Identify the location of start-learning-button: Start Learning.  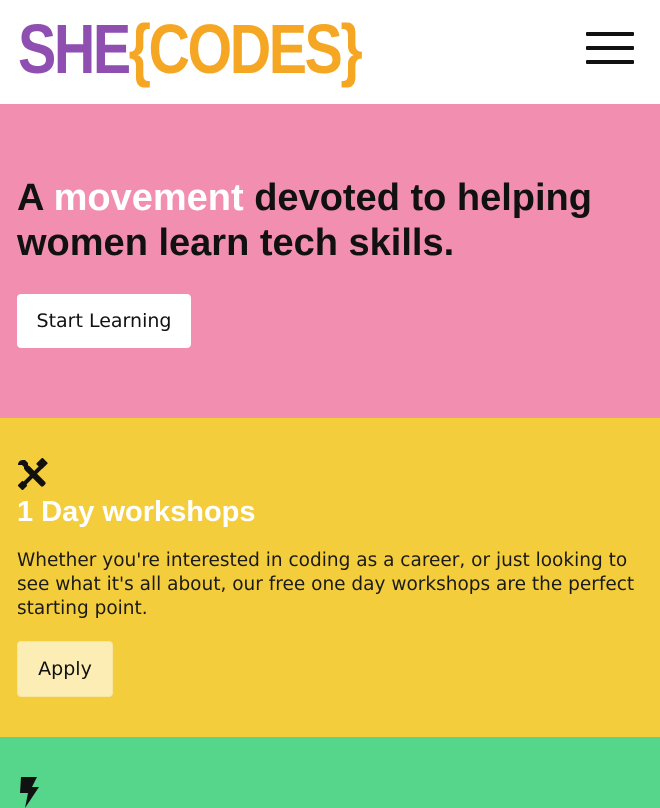
(104, 321).